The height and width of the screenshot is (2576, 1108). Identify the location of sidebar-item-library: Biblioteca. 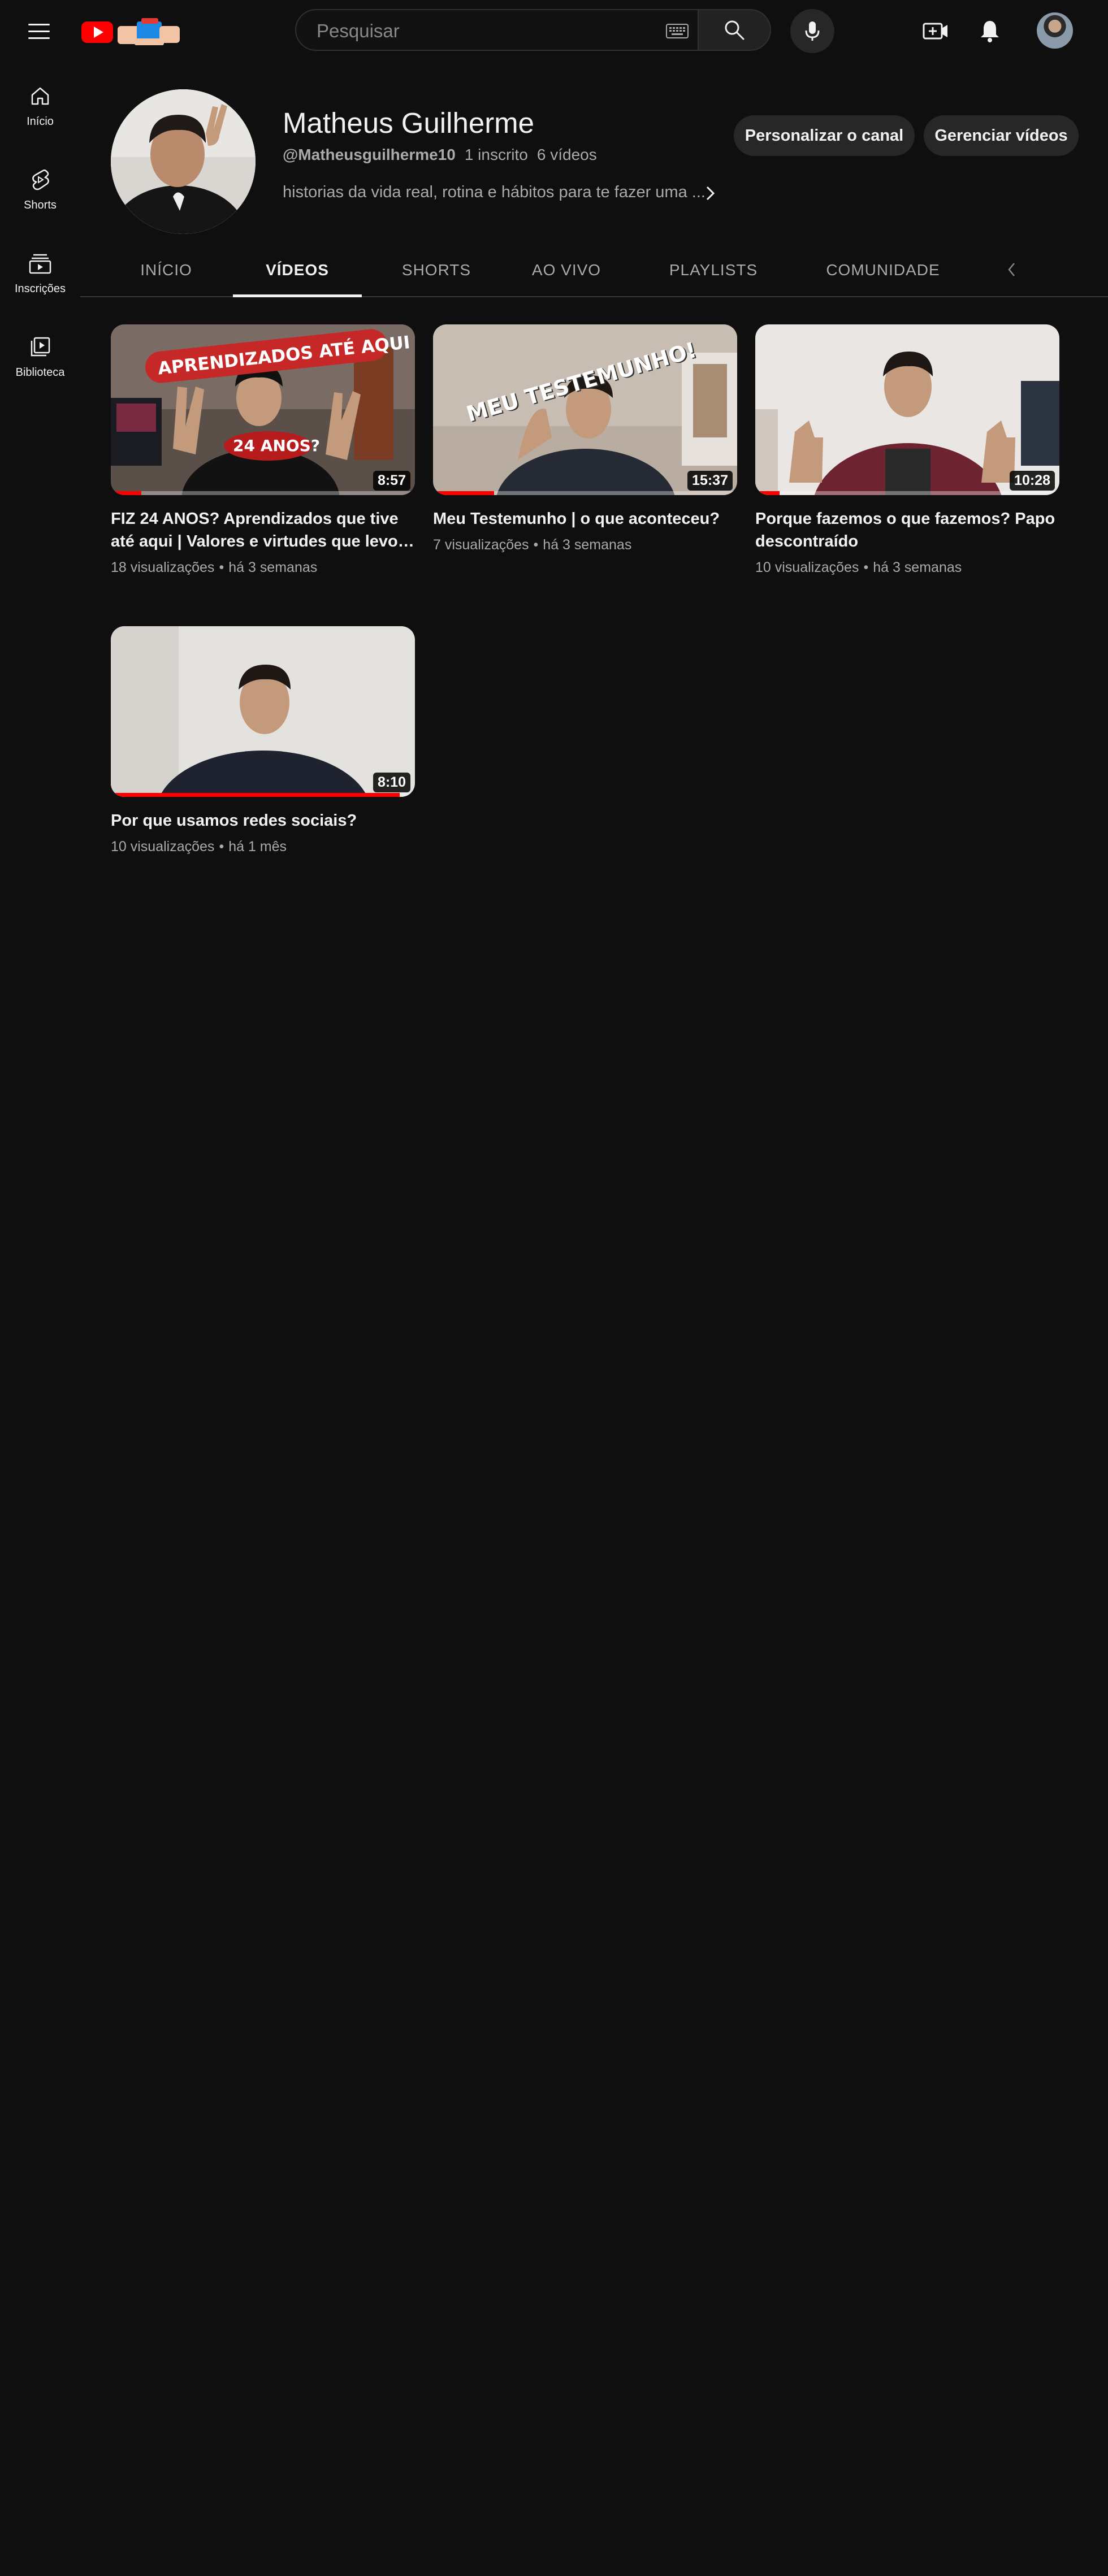
(40, 355).